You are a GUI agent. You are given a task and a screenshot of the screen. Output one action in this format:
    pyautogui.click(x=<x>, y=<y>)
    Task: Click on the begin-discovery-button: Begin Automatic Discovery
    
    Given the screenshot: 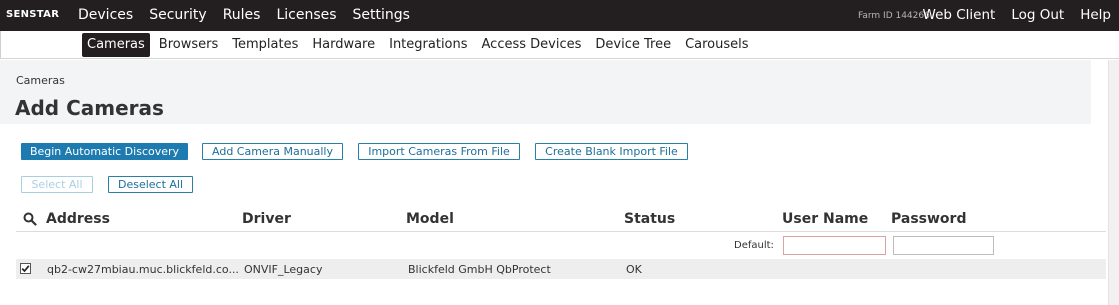 What is the action you would take?
    pyautogui.click(x=104, y=151)
    